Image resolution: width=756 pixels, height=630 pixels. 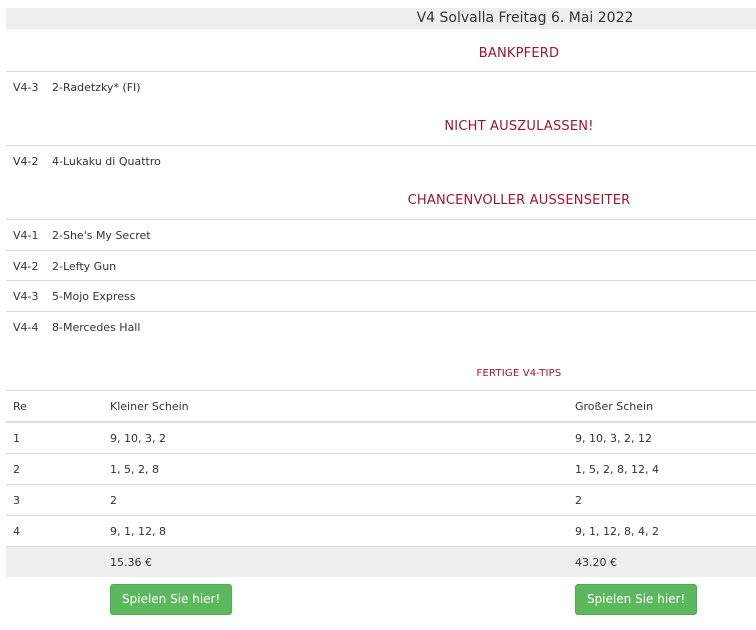 What do you see at coordinates (26, 235) in the screenshot?
I see `race-code: V4-1` at bounding box center [26, 235].